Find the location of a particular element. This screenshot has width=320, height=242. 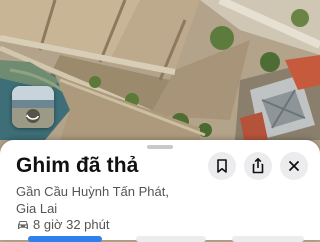

travel-time: 8 giờ 32 phút is located at coordinates (62, 224).